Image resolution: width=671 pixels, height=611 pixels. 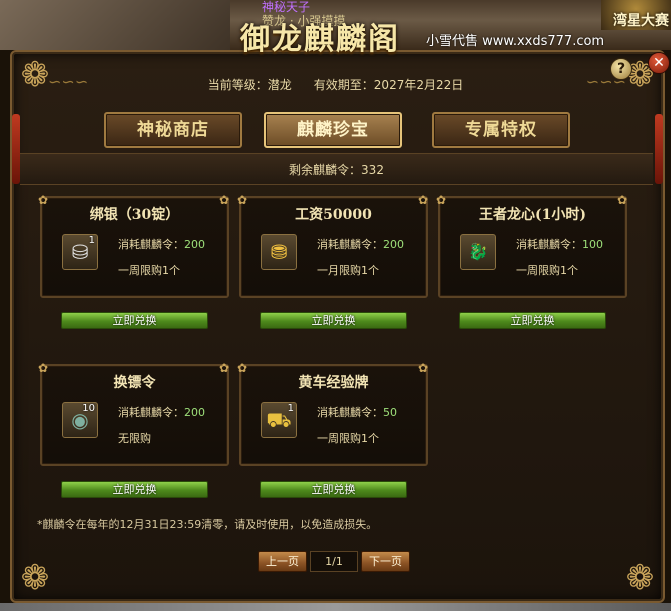 I want to click on next-page-button: 下一页, so click(x=385, y=561).